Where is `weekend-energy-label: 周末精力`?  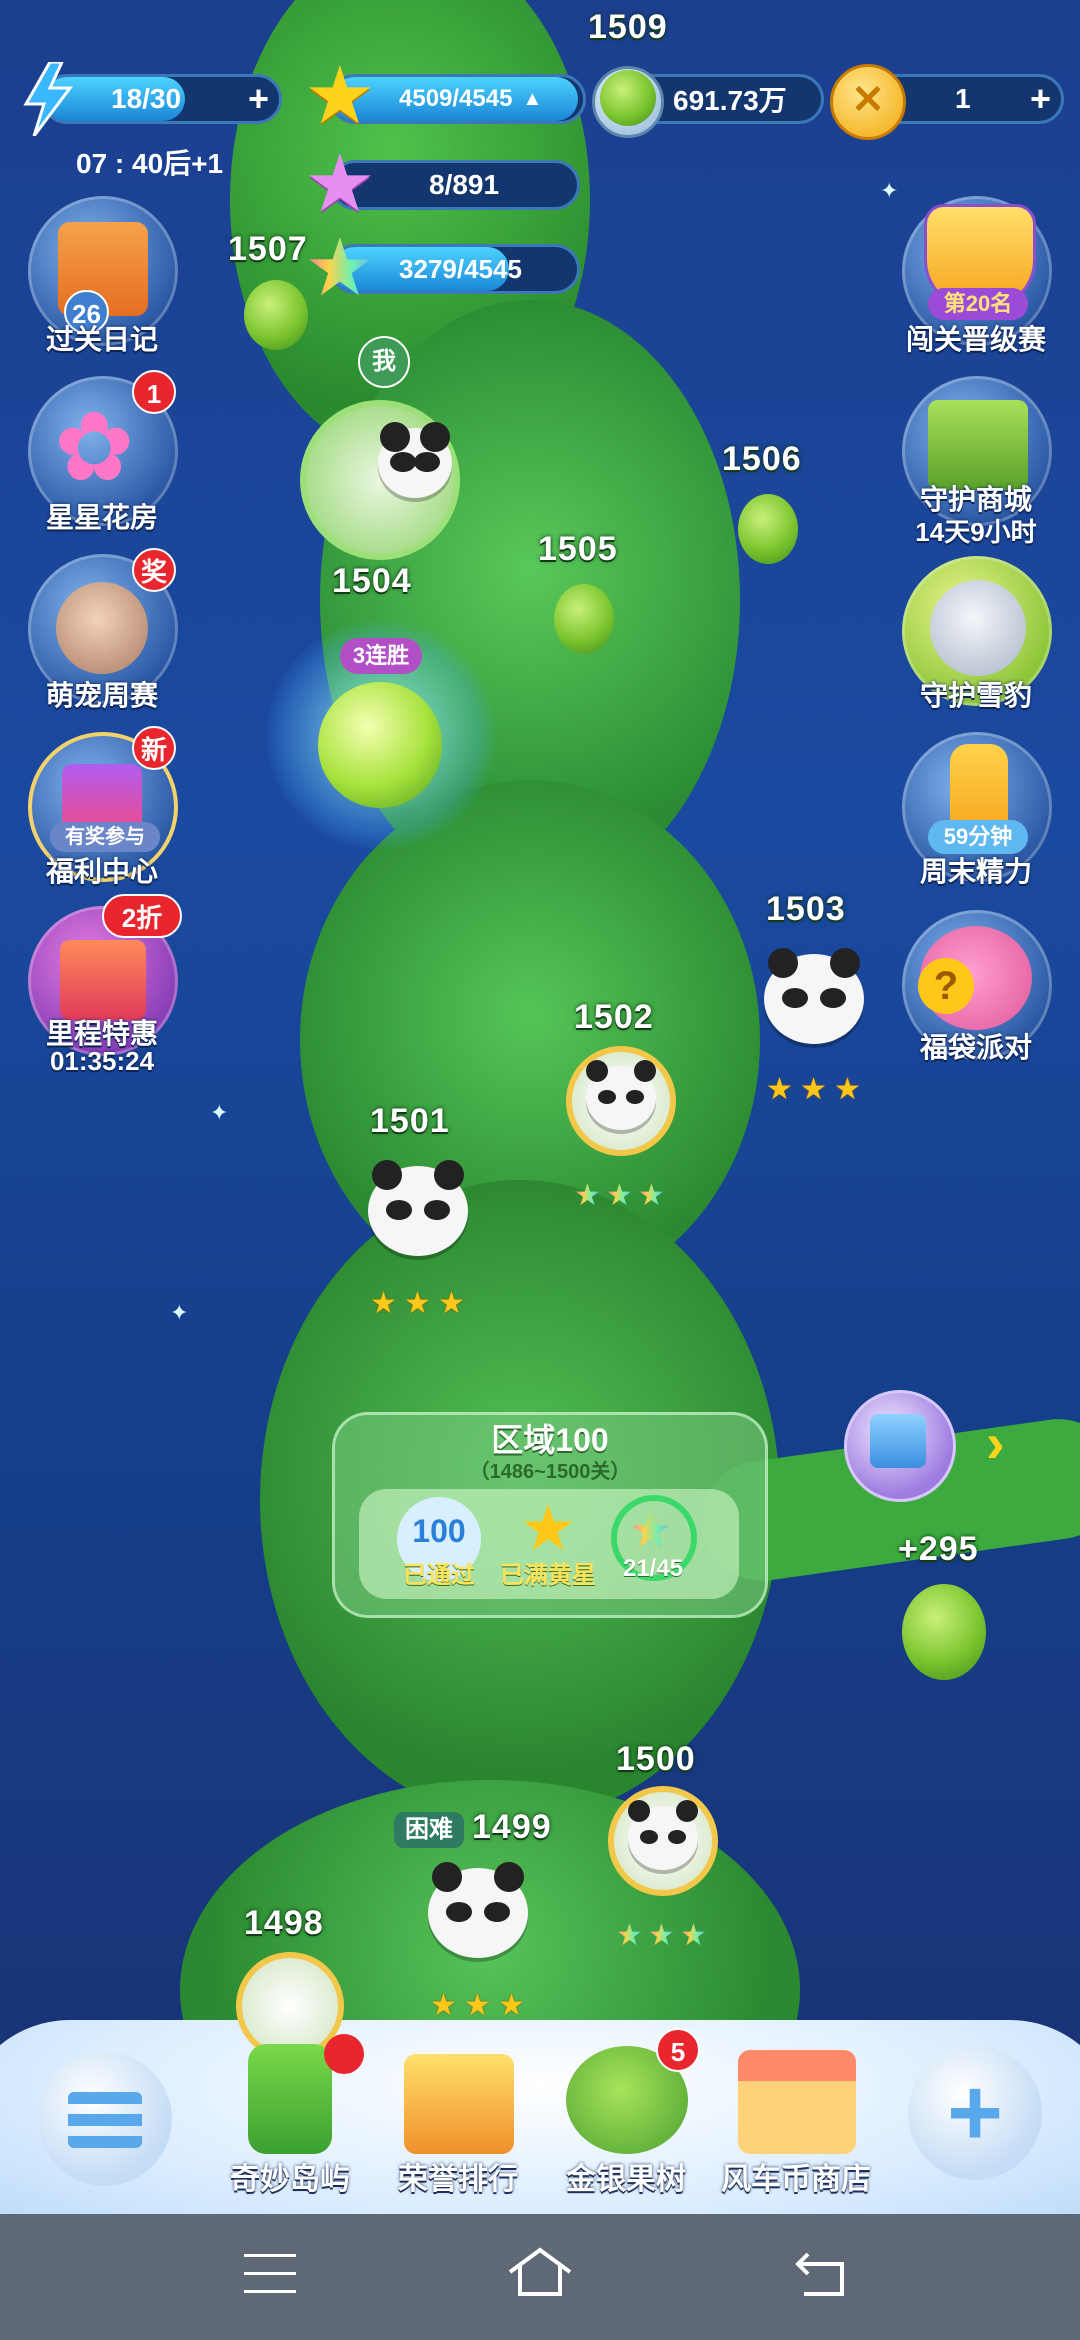
weekend-energy-label: 周末精力 is located at coordinates (975, 871).